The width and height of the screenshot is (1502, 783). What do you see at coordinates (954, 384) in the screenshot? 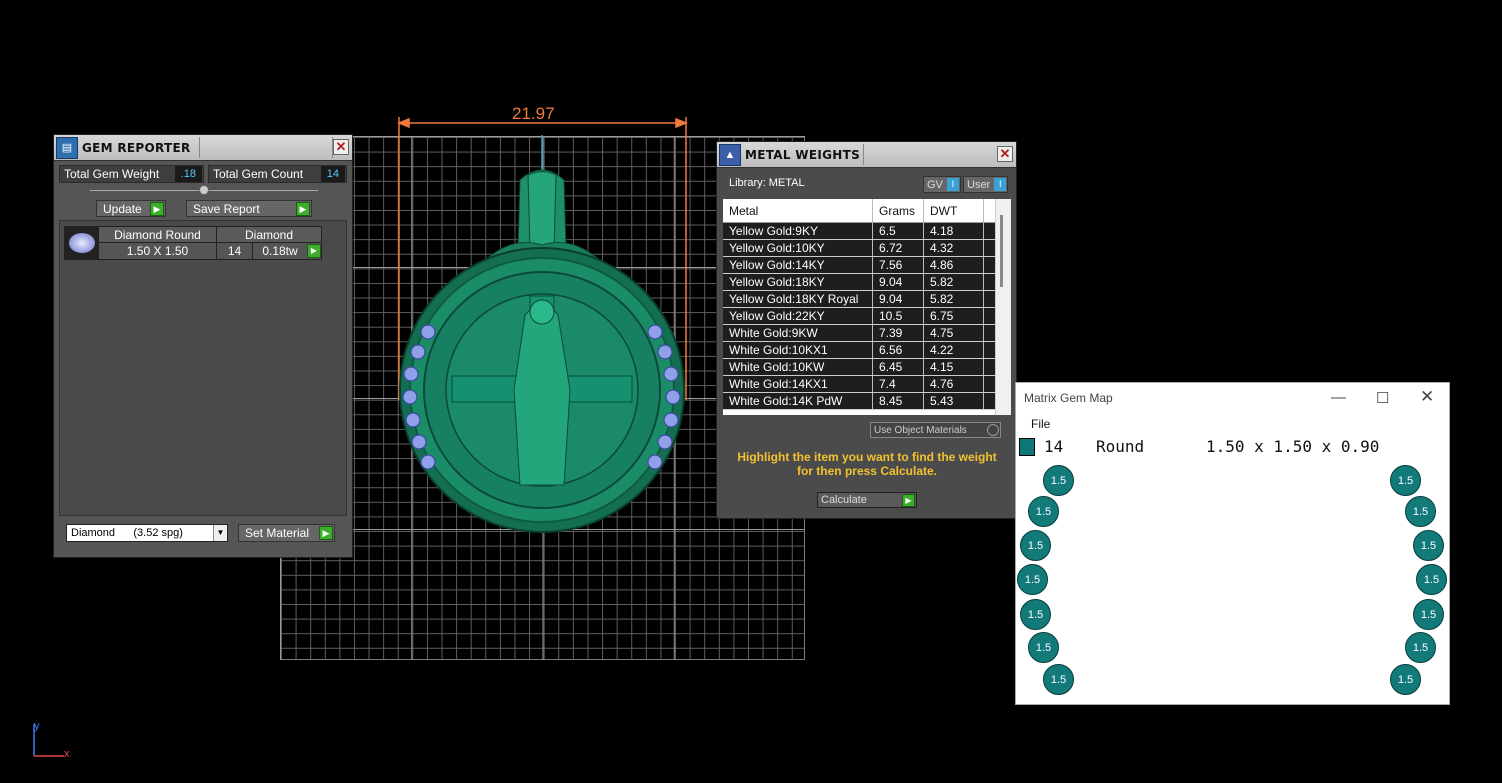
I see `dwt-cell: 4.76` at bounding box center [954, 384].